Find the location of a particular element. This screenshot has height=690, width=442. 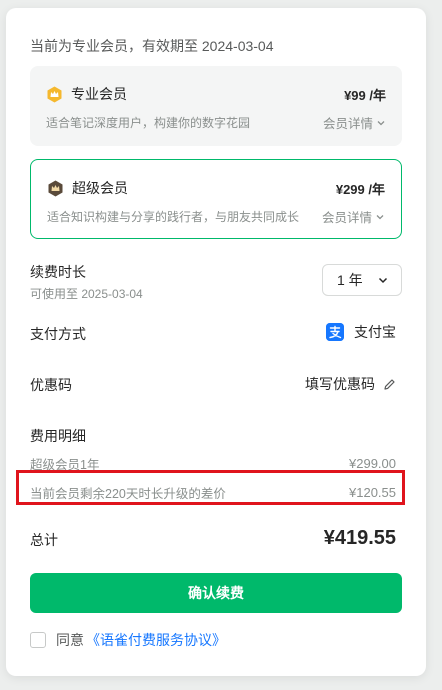

plan-card-pro: 专业会员 ¥99 /年 适合笔记深度用户，构建你的数字花园 会员详情 is located at coordinates (216, 106).